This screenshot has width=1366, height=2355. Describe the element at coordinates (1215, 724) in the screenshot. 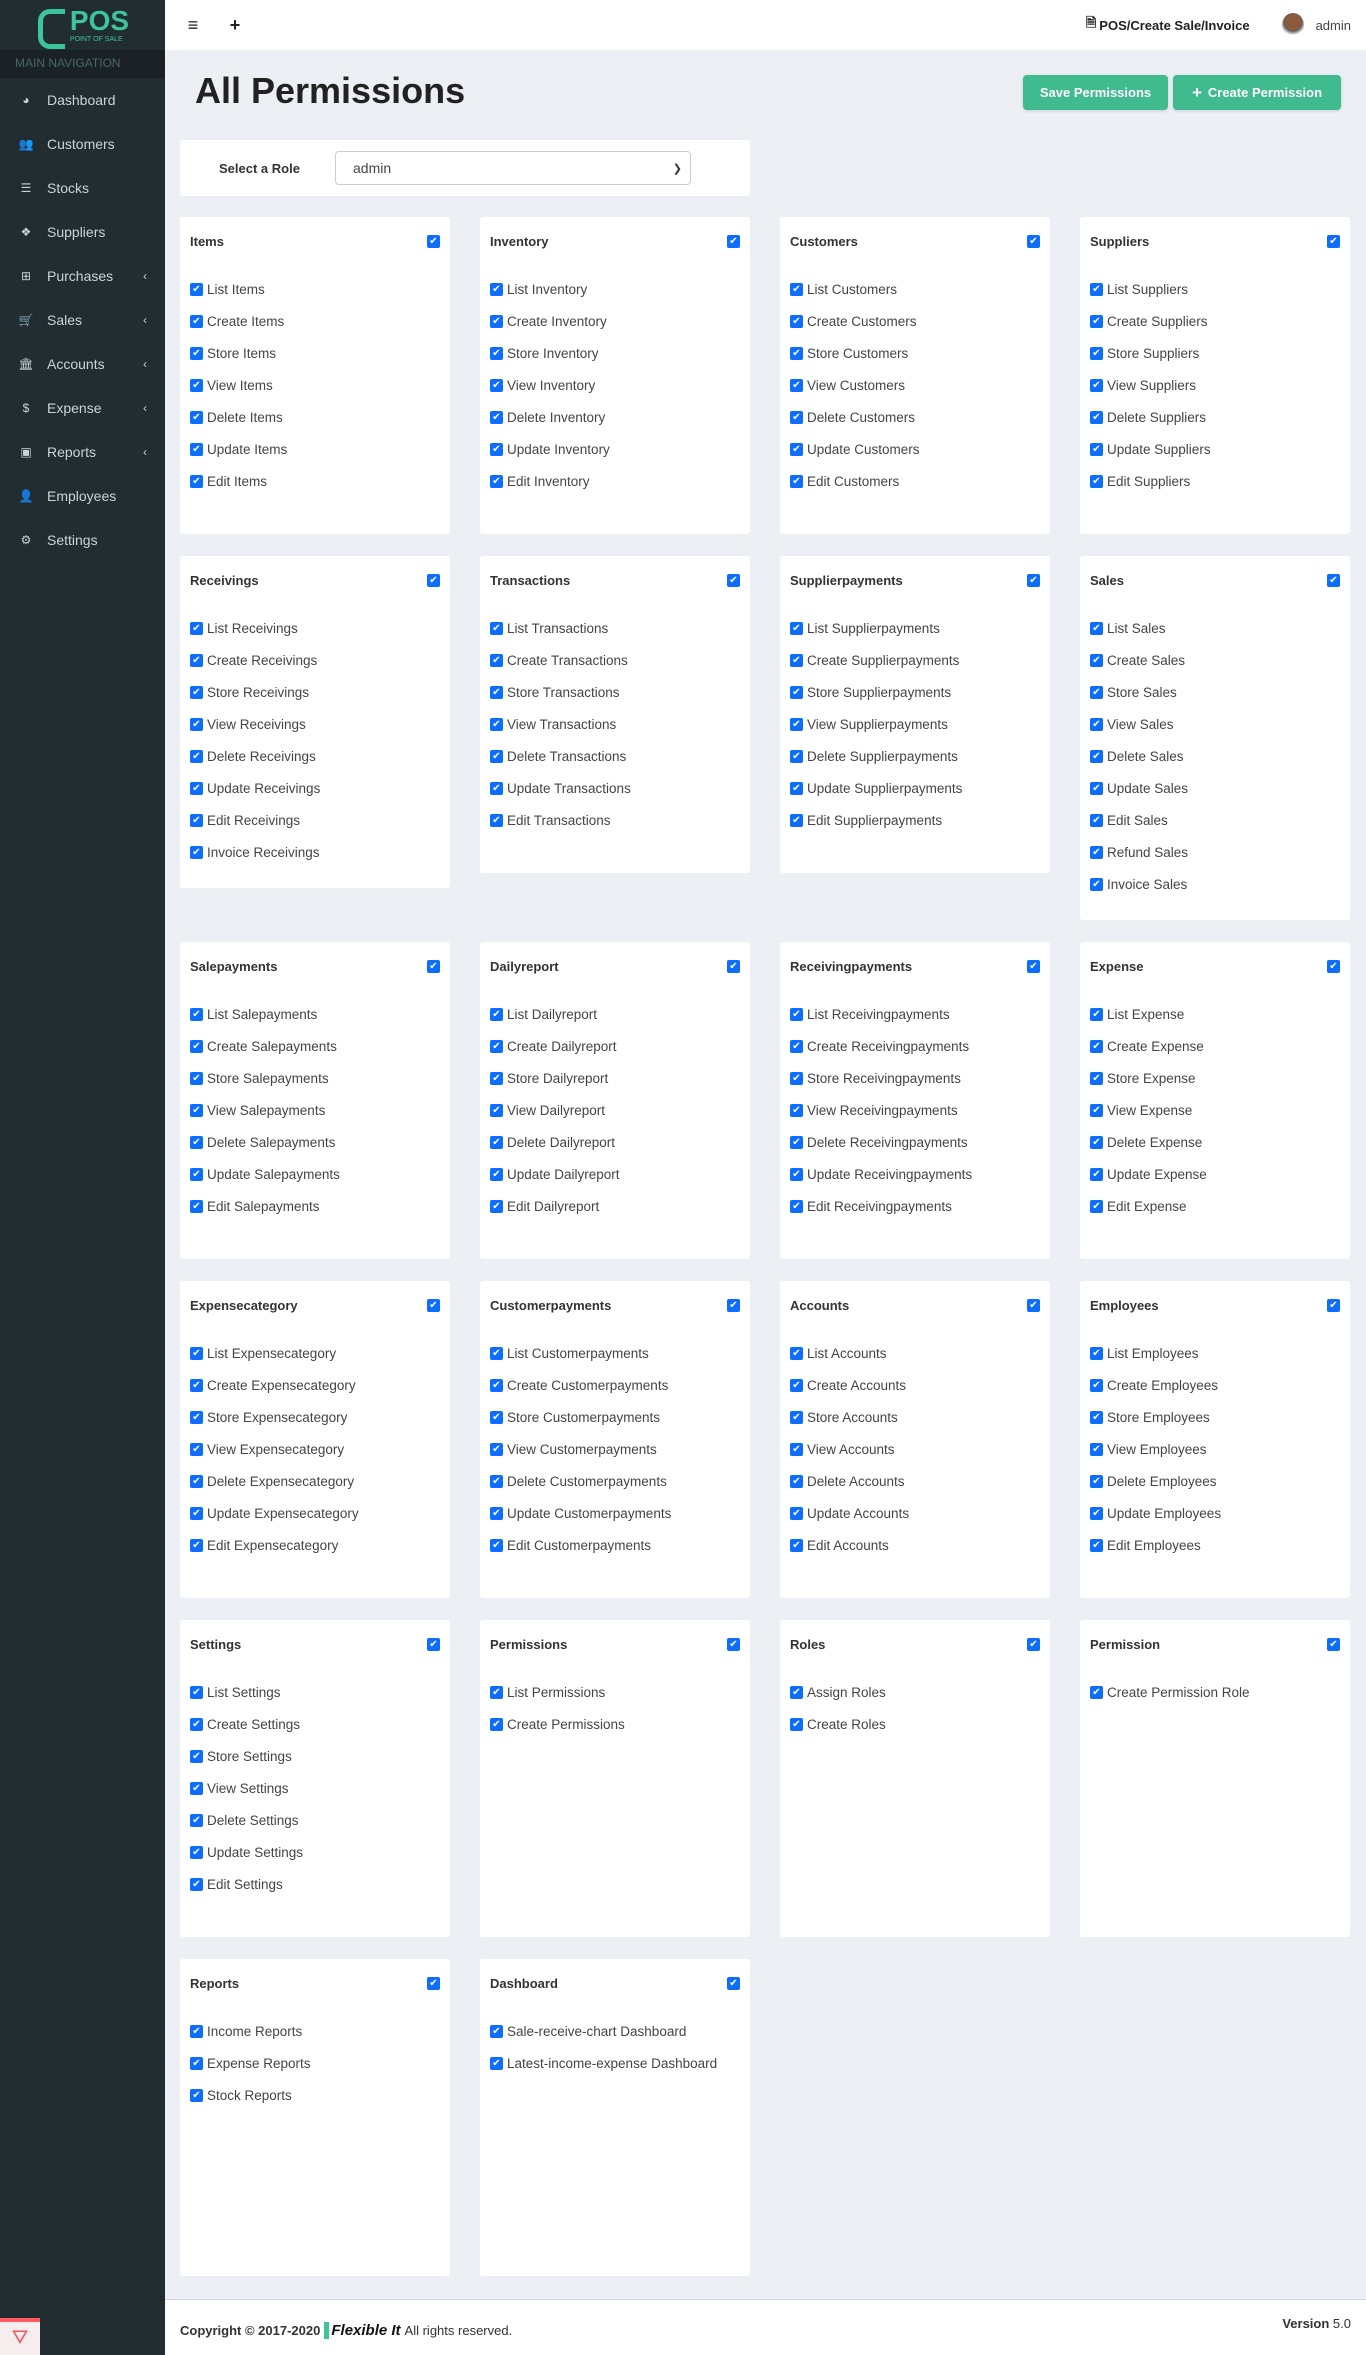

I see `permission-item: ✔ View Sales` at that location.